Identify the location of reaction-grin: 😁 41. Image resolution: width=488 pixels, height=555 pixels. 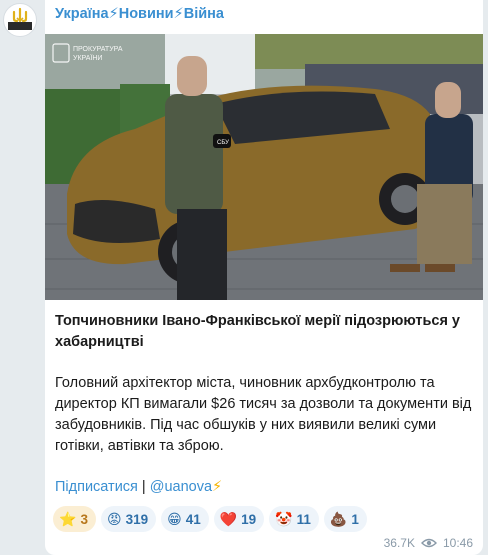
(185, 519).